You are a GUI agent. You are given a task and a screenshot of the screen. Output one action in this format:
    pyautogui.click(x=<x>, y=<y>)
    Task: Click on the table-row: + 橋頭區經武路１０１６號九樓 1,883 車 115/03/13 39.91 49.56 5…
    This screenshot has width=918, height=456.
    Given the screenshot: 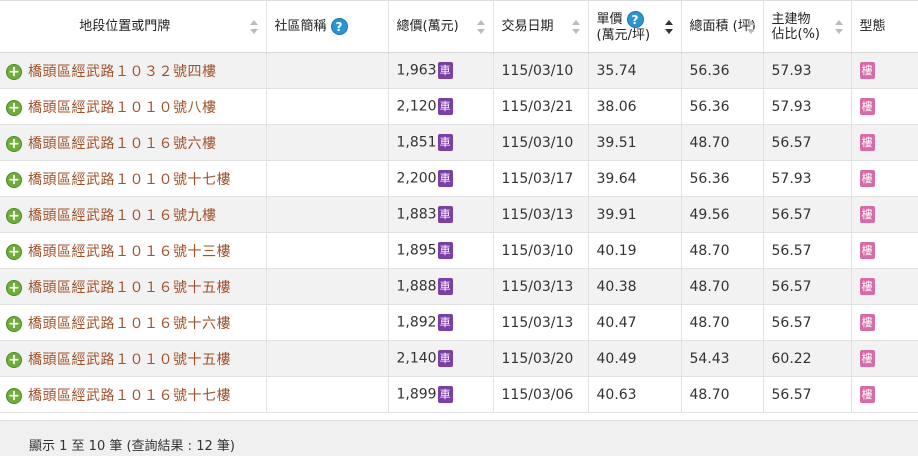 What is the action you would take?
    pyautogui.click(x=459, y=214)
    